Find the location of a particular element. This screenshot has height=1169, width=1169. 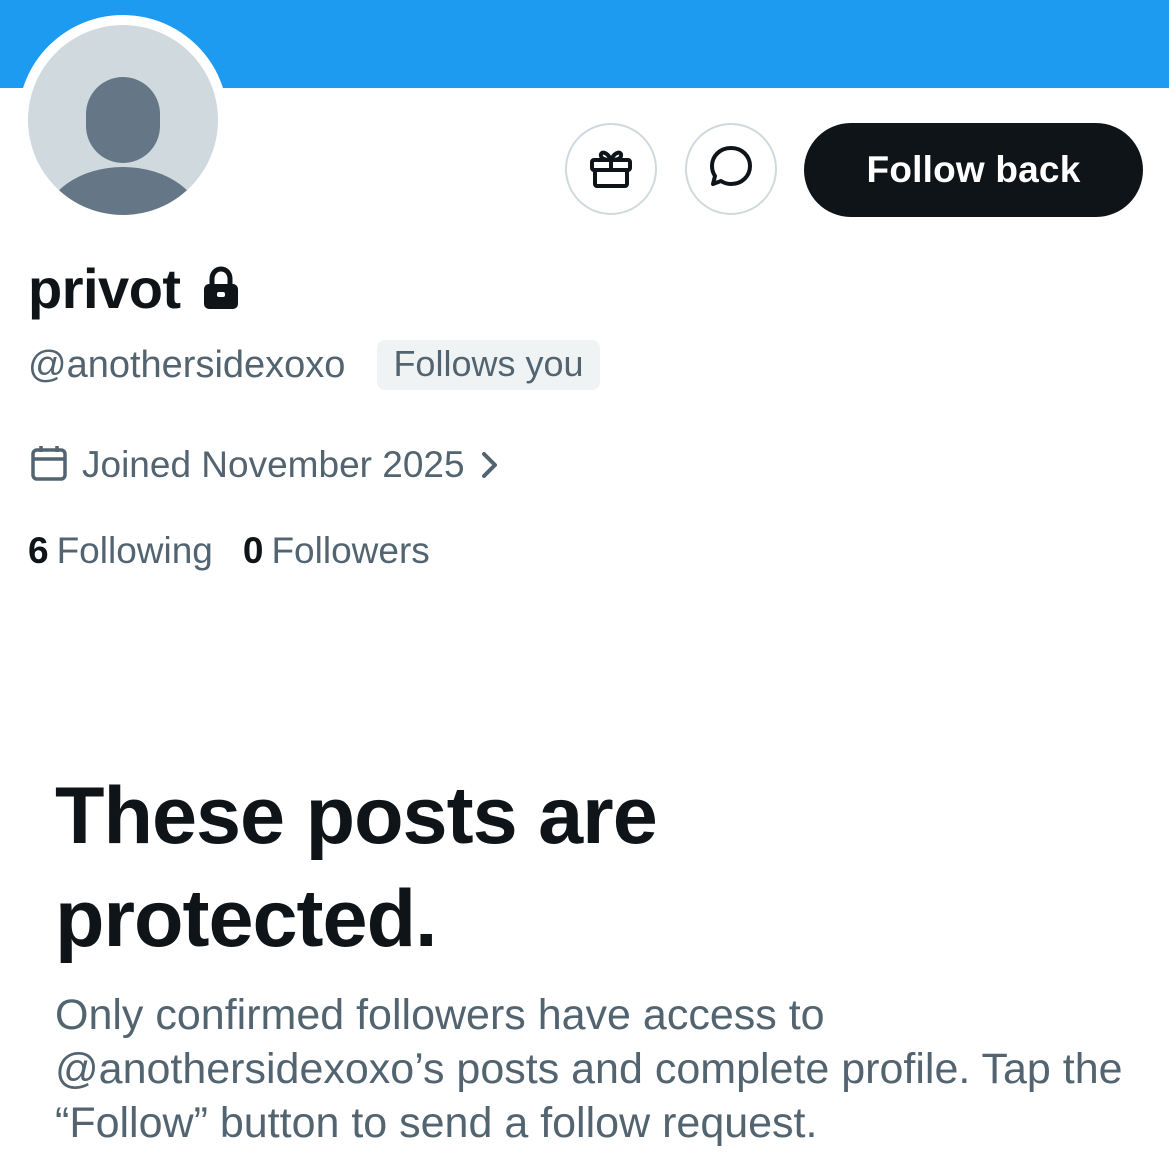

handle-row: @anothersidexoxo Follows you is located at coordinates (314, 365).